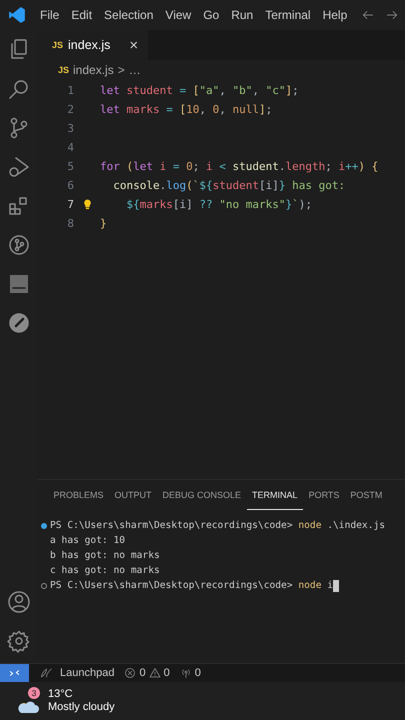 The width and height of the screenshot is (405, 720). I want to click on terminal-output: b has got: no marks, so click(105, 555).